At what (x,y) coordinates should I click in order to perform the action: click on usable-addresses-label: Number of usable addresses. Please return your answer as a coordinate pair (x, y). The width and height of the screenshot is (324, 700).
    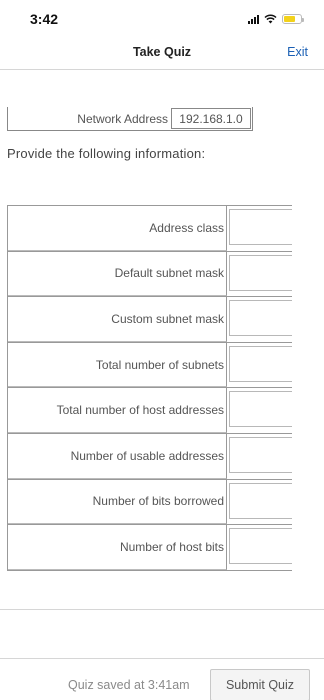
    Looking at the image, I should click on (117, 456).